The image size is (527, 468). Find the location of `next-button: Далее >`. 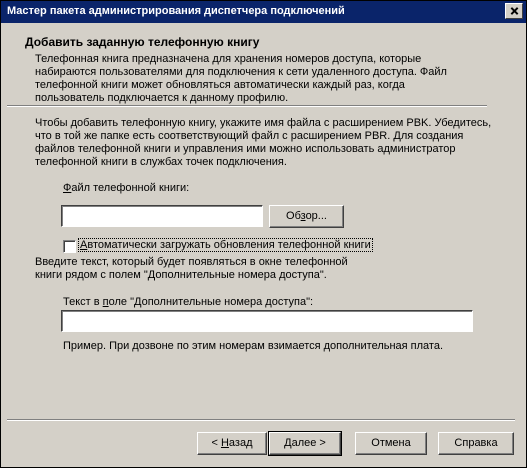

next-button: Далее > is located at coordinates (305, 443).